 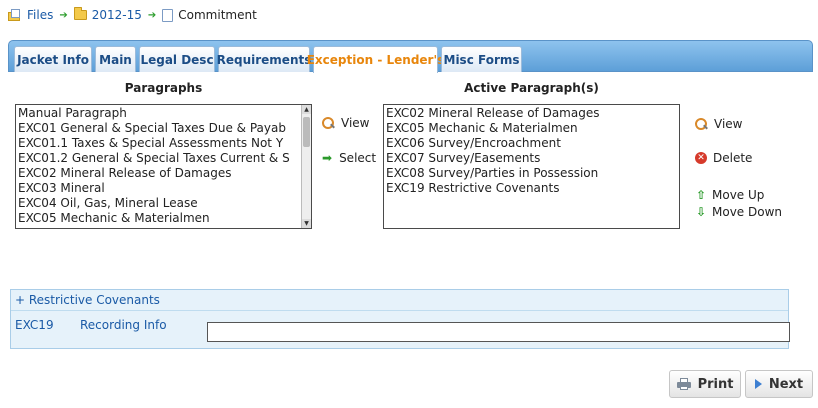 I want to click on next-label: Next, so click(x=786, y=384).